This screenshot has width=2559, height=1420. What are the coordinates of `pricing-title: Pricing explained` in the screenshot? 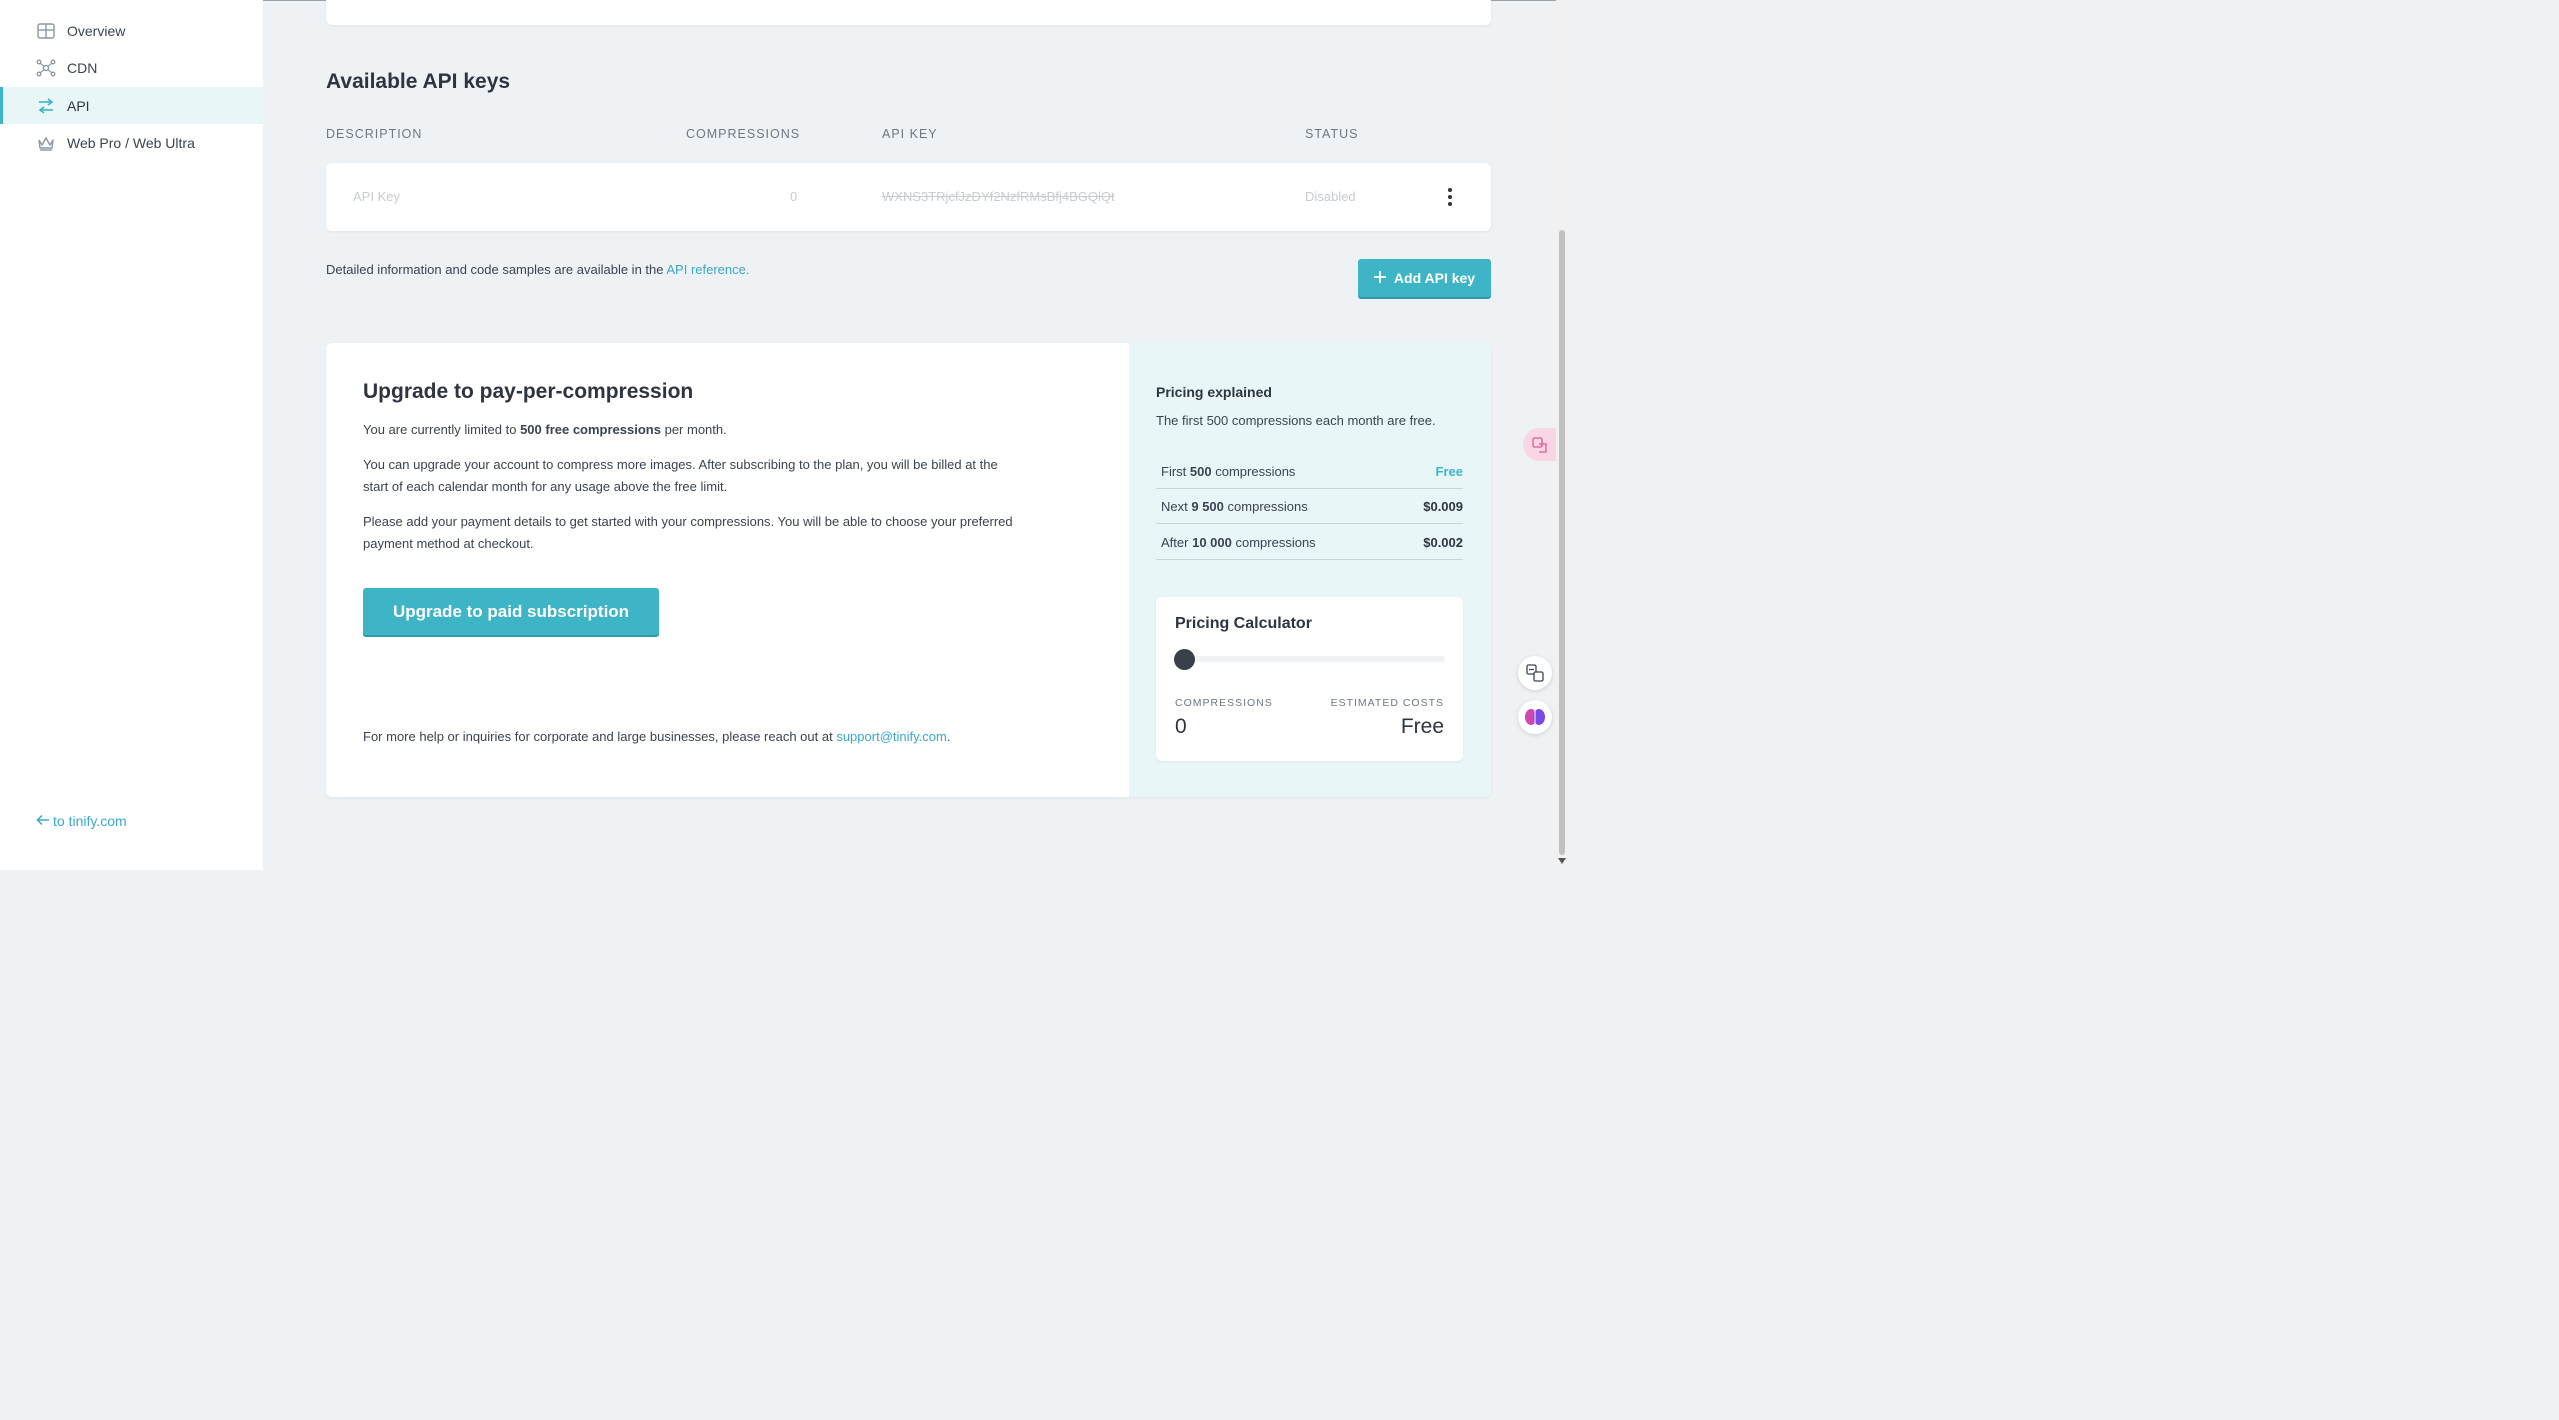 It's located at (1214, 392).